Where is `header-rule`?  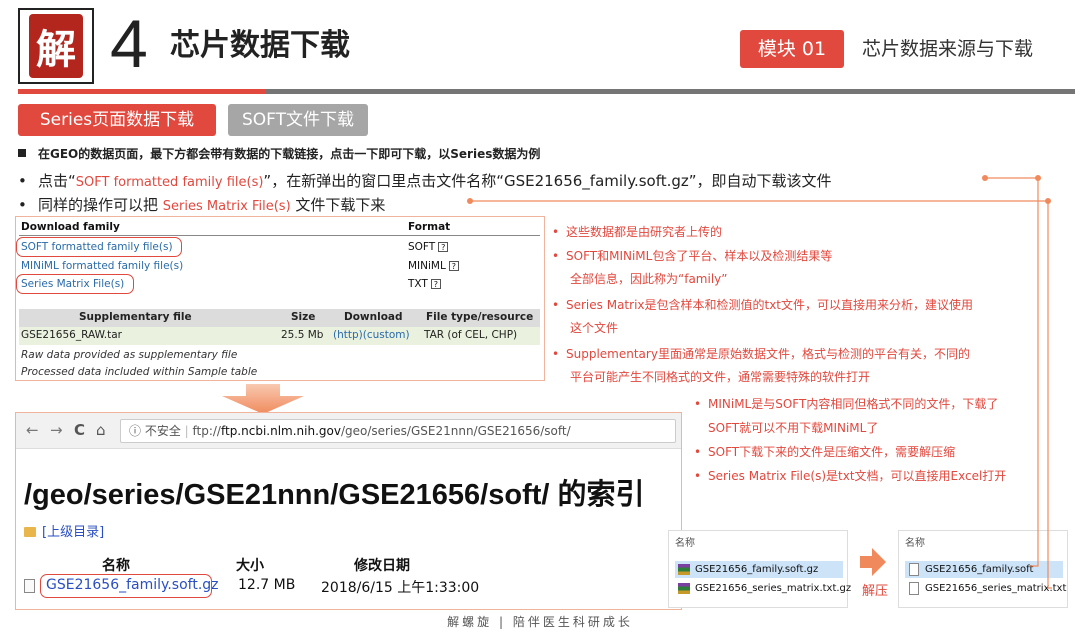
header-rule is located at coordinates (670, 91).